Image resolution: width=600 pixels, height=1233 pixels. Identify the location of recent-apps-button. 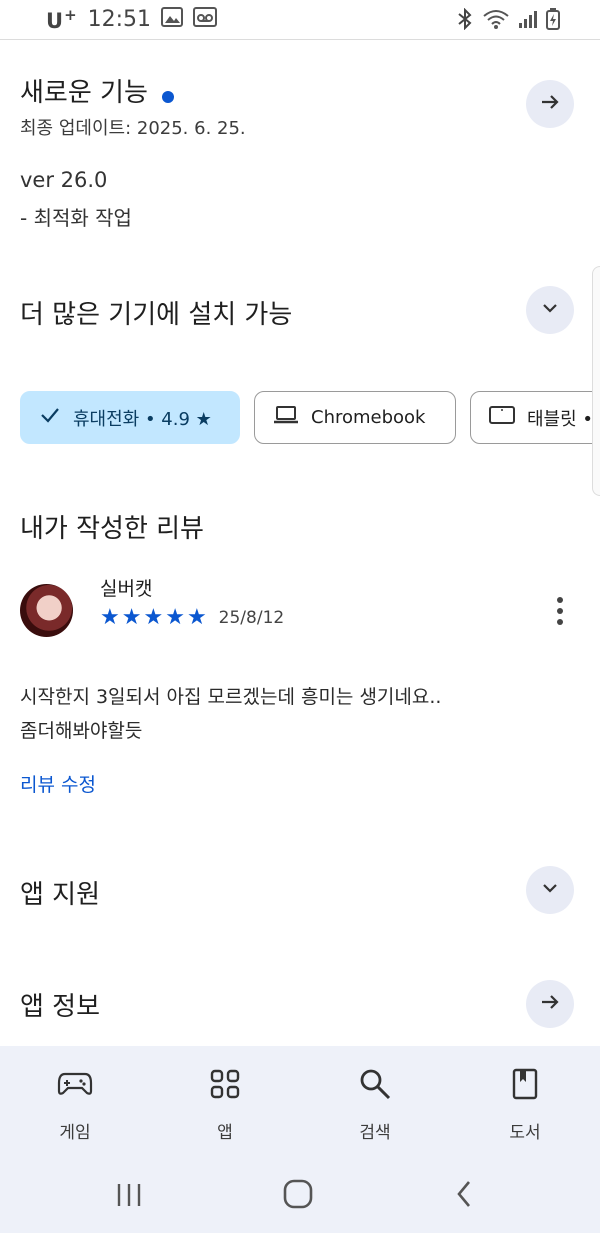
(129, 1197).